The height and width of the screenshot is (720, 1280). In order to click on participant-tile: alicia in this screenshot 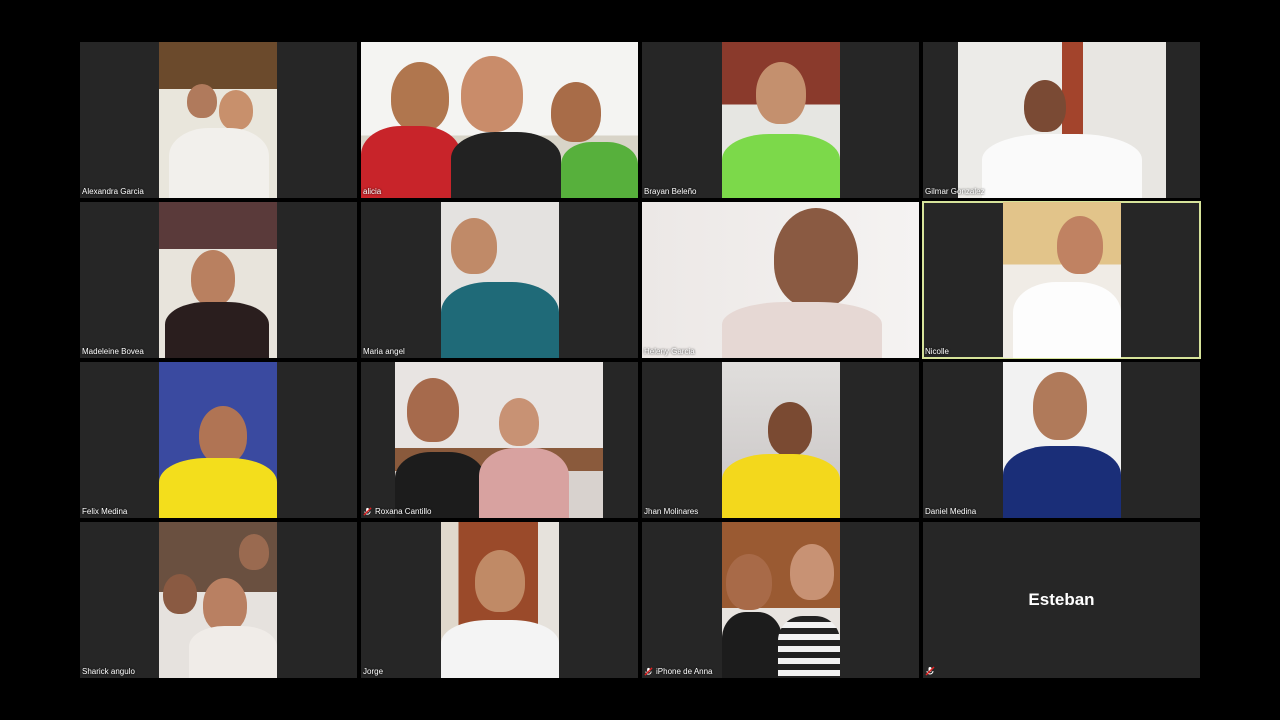, I will do `click(499, 120)`.